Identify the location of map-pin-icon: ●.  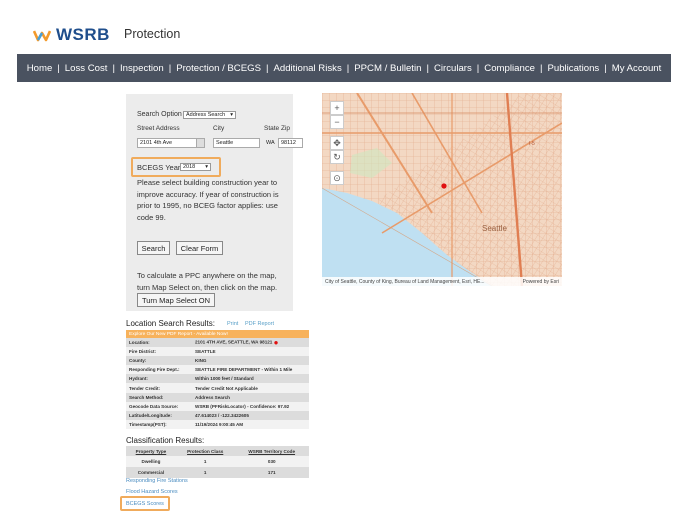
(276, 342).